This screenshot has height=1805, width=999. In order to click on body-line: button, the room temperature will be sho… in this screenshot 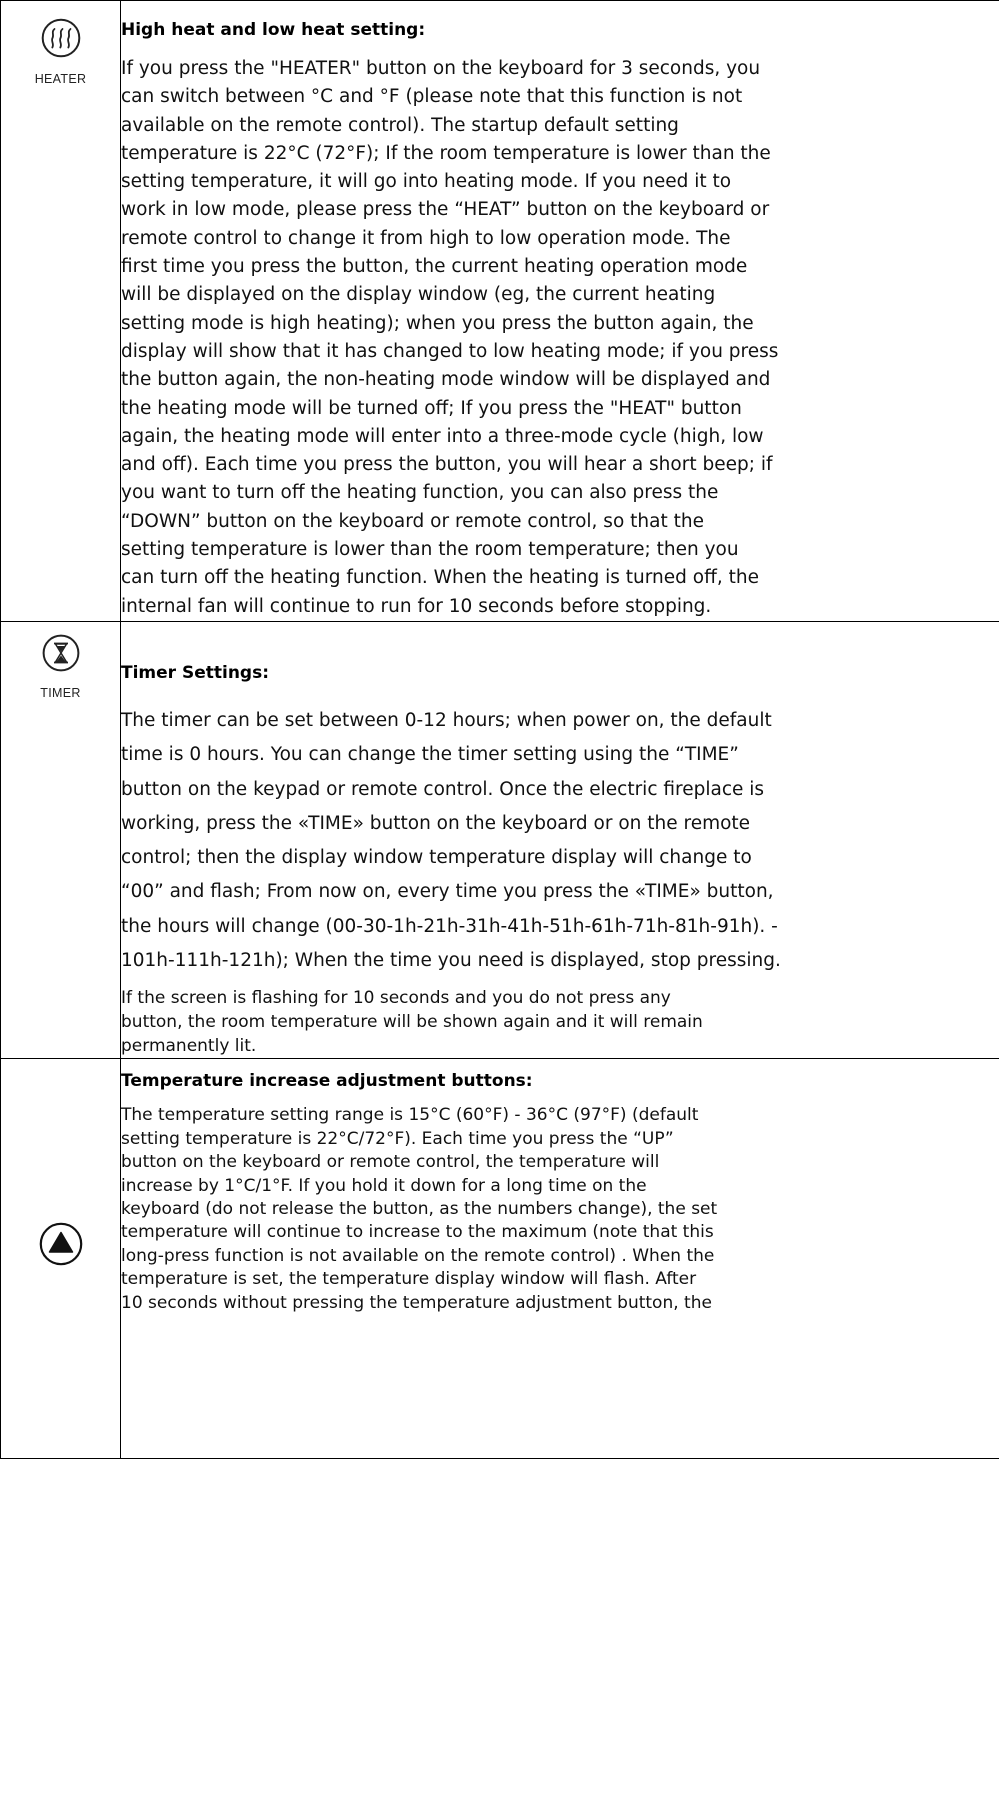, I will do `click(412, 1022)`.